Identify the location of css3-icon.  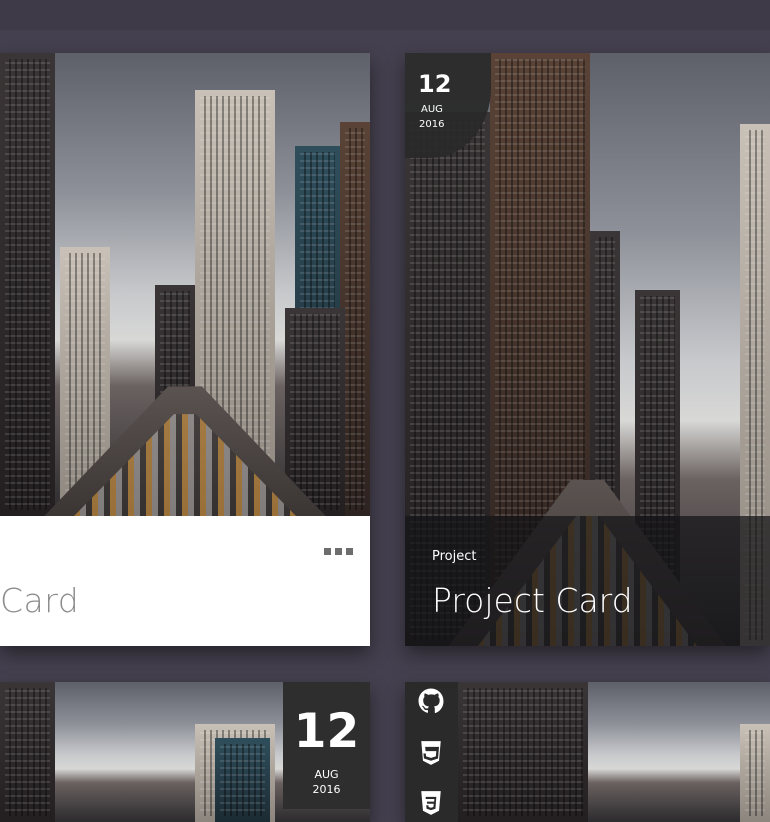
(431, 803).